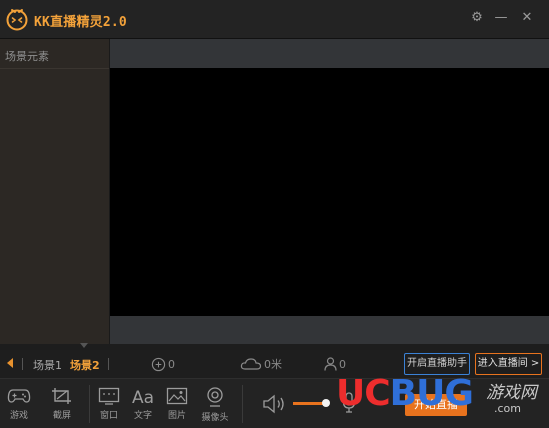  I want to click on camera-source-label: 摄像头, so click(215, 418).